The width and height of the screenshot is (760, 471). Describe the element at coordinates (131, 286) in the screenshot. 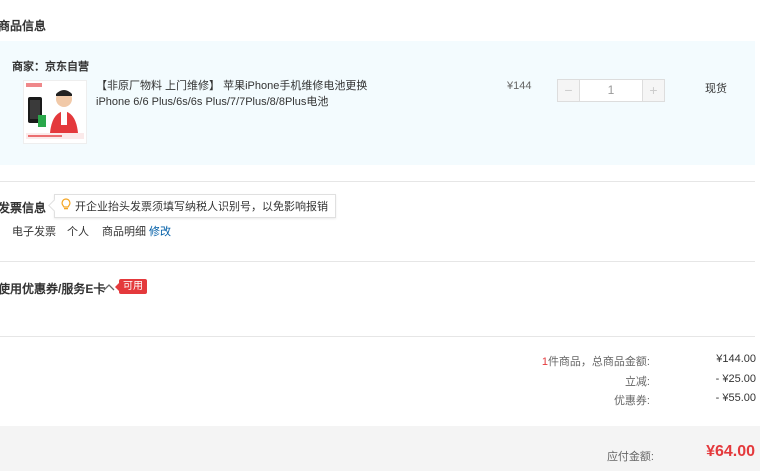

I see `coupon-available-badge: 可用` at that location.